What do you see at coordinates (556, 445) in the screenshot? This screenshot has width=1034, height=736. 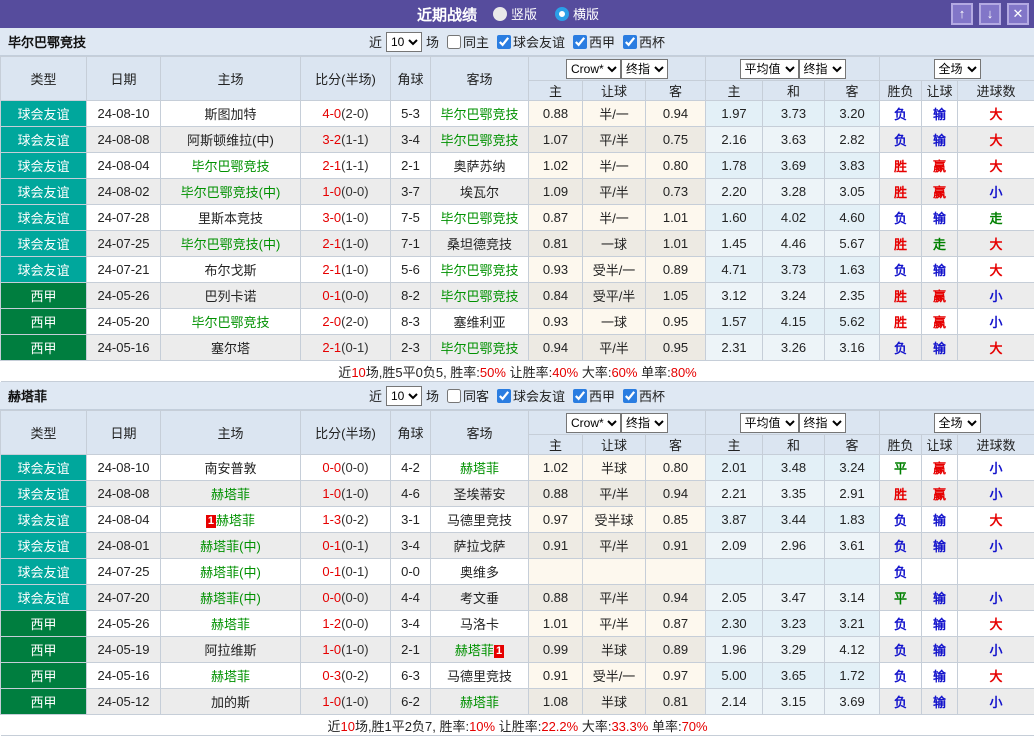 I see `sub-column-header: 主` at bounding box center [556, 445].